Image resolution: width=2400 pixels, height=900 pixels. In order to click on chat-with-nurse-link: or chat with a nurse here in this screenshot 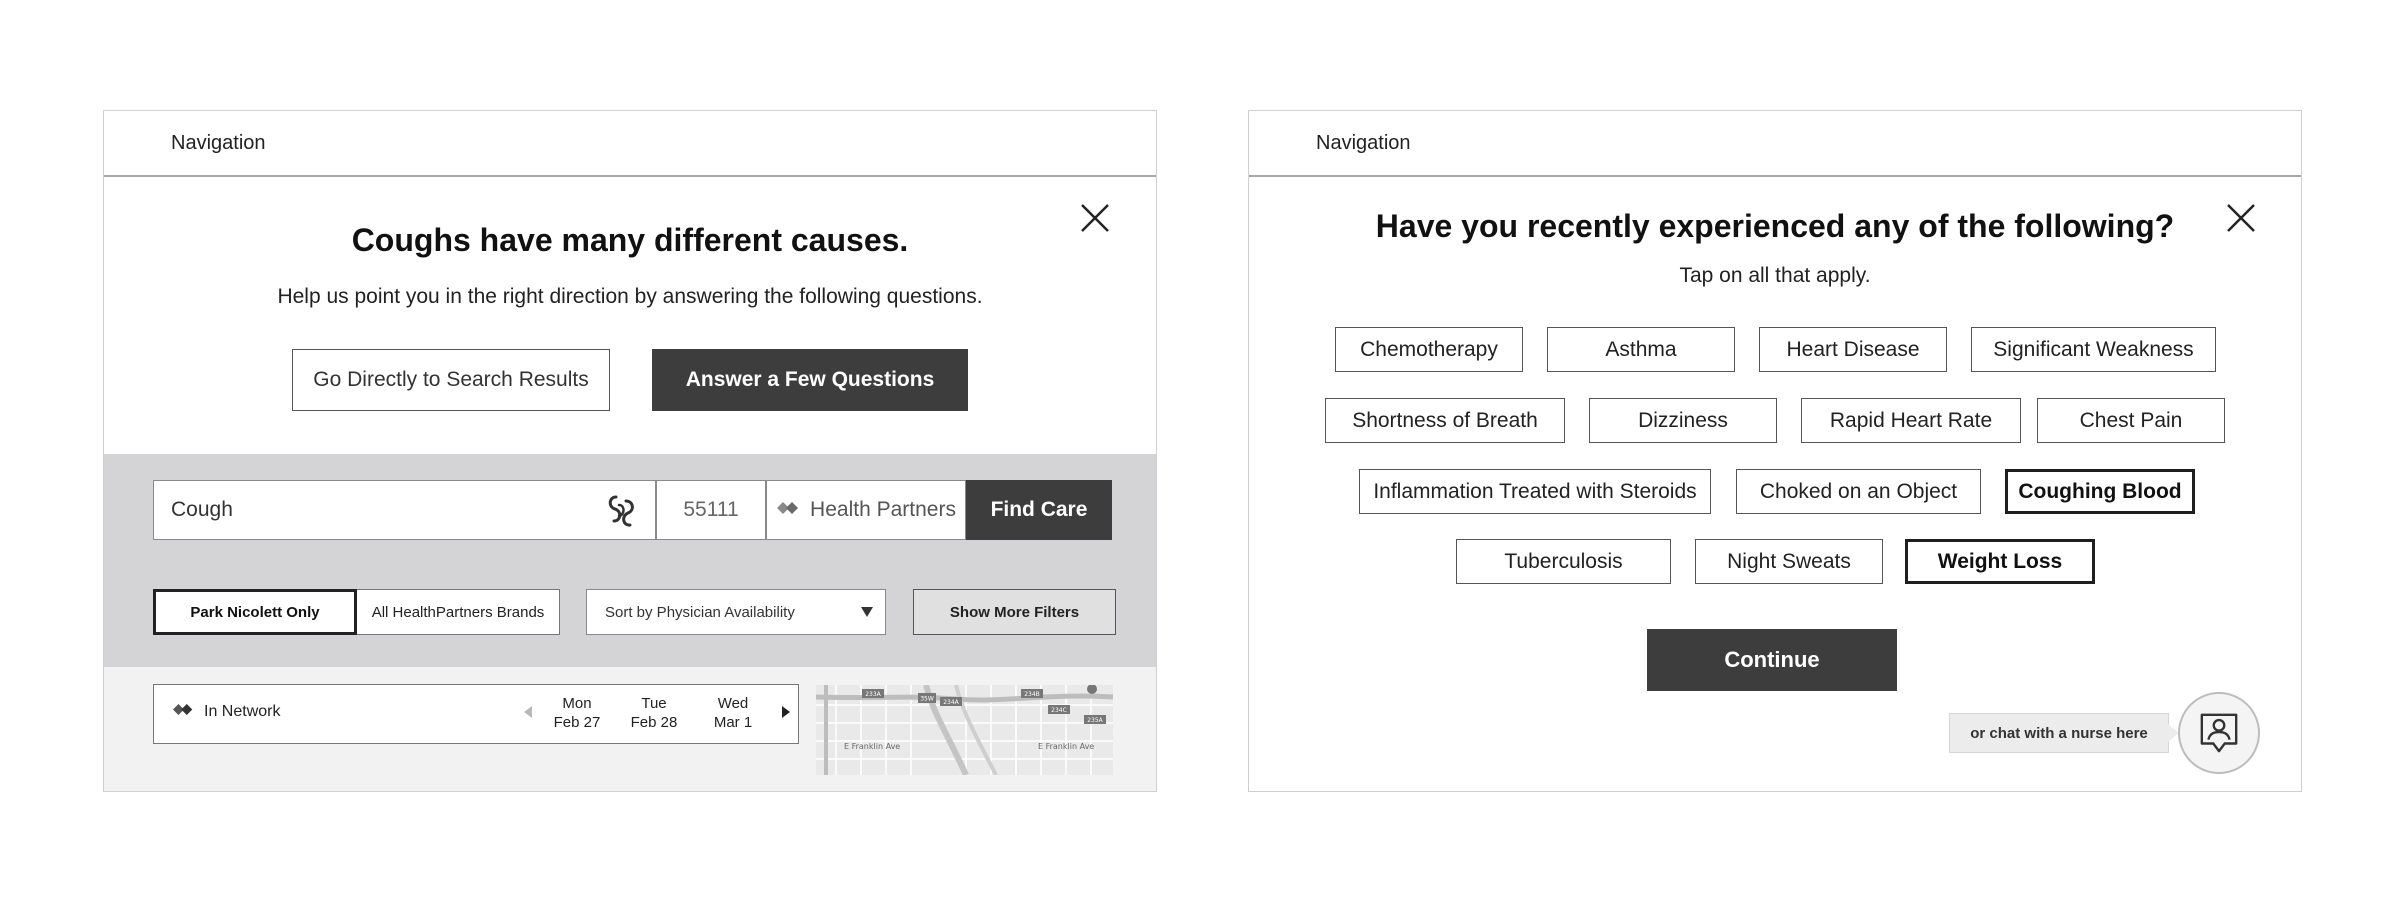, I will do `click(2064, 733)`.